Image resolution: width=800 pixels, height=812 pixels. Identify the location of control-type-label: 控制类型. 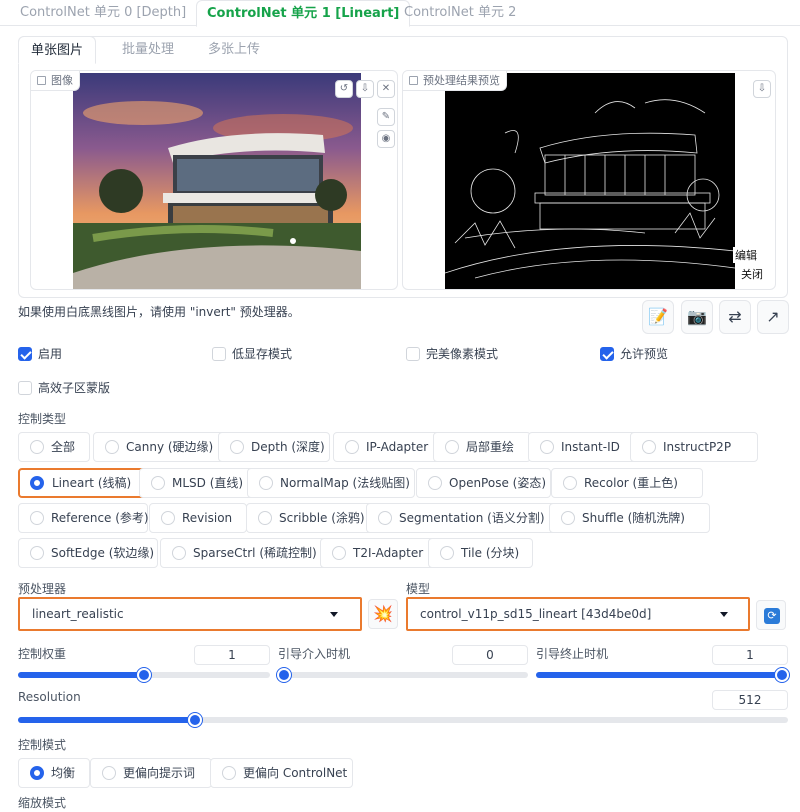
(42, 419).